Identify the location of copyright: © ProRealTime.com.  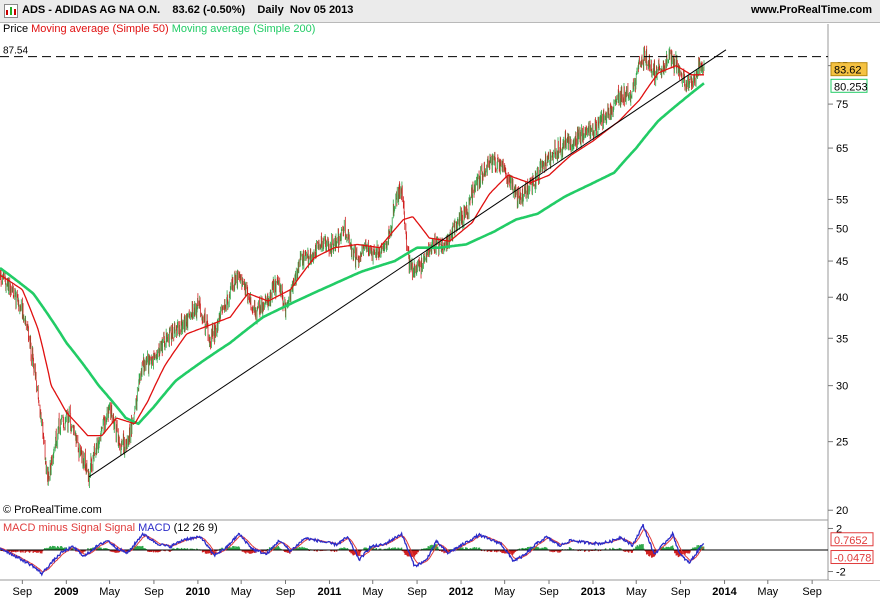
(52, 510).